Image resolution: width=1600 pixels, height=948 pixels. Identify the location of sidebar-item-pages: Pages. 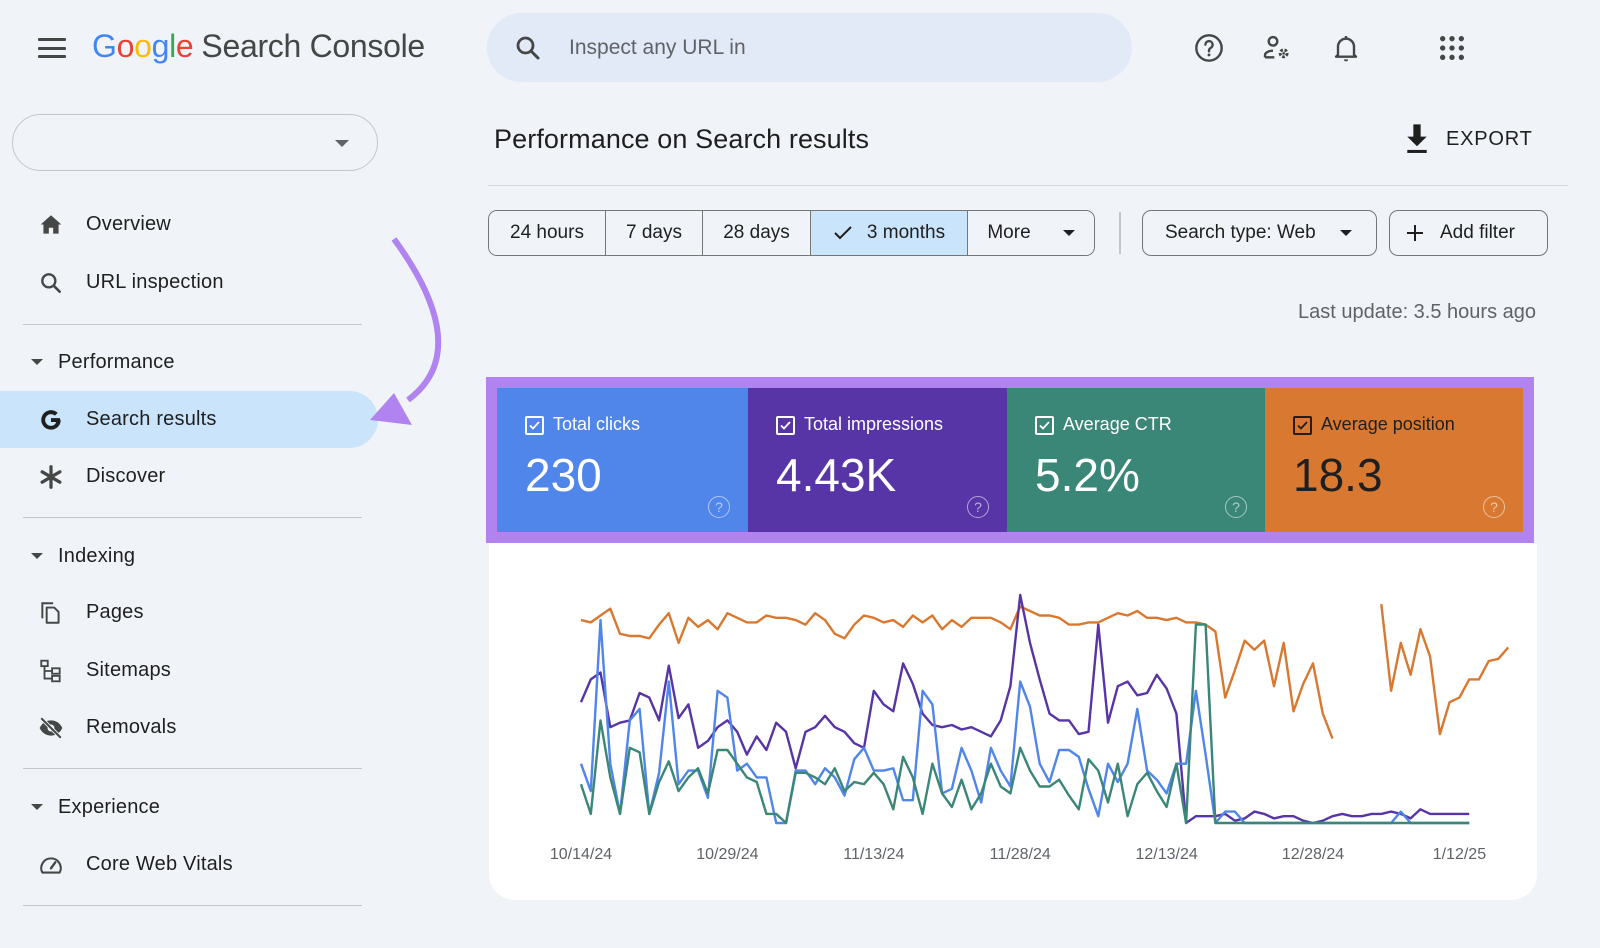
(189, 612).